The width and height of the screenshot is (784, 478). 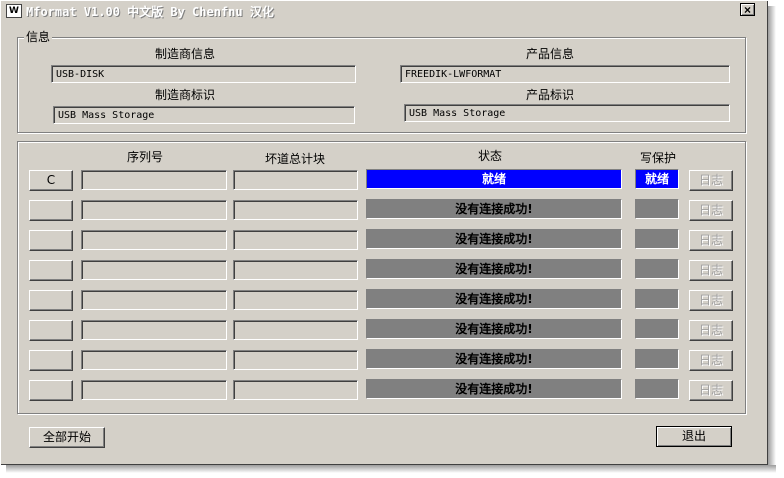 What do you see at coordinates (657, 179) in the screenshot?
I see `write-protect-indicator: 就绪` at bounding box center [657, 179].